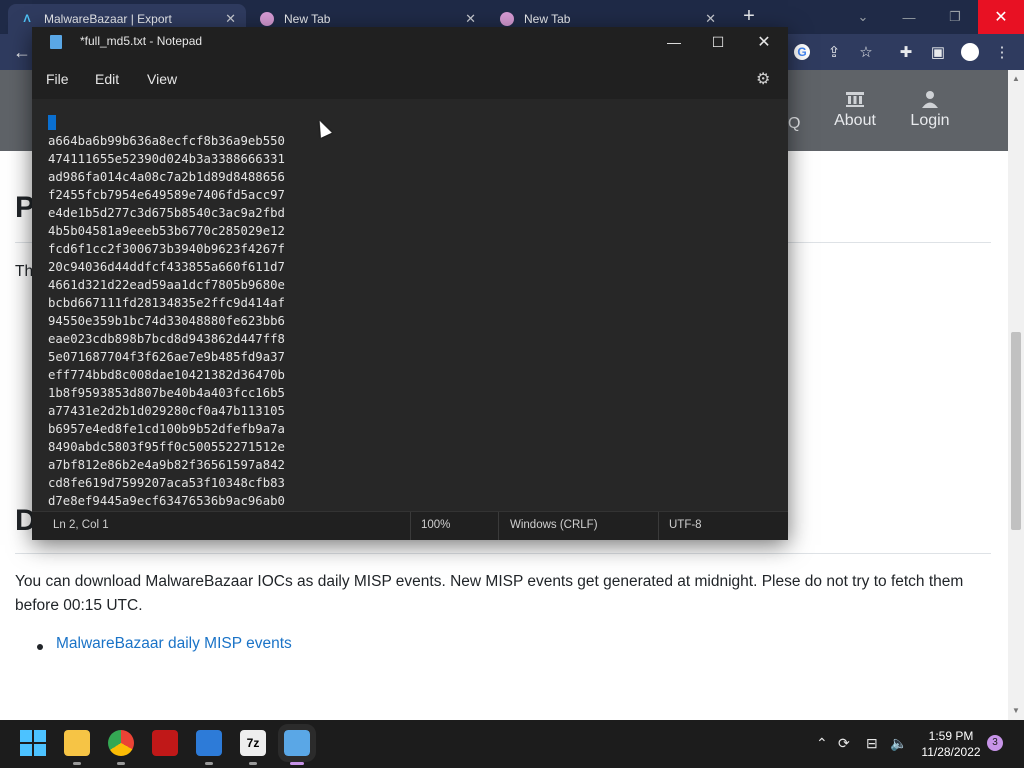  Describe the element at coordinates (765, 78) in the screenshot. I see `settings-gear-icon: ⚙` at that location.